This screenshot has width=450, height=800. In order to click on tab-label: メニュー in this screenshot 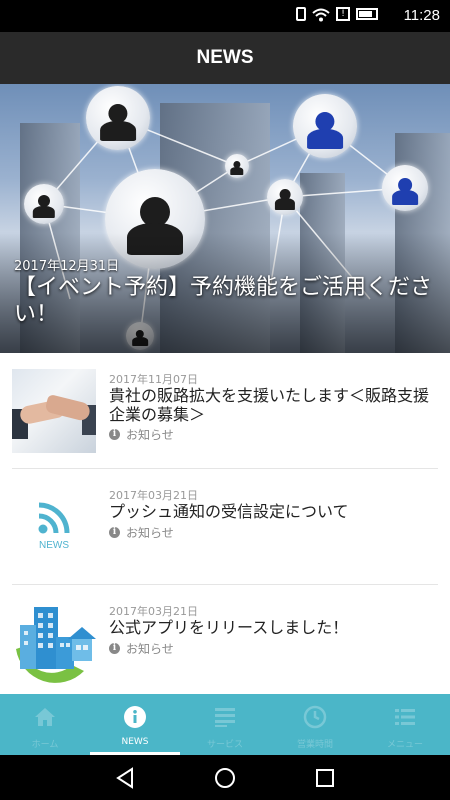, I will do `click(404, 745)`.